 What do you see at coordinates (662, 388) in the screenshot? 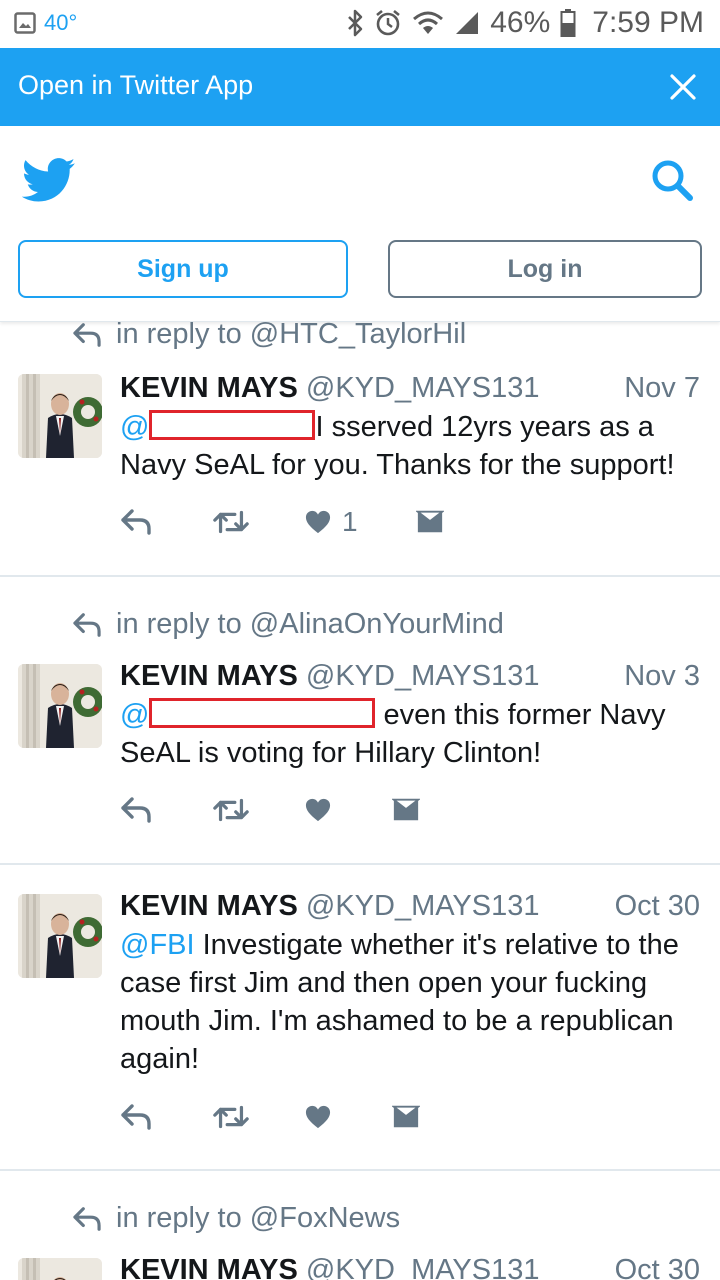
I see `tweet-date: Nov 7` at bounding box center [662, 388].